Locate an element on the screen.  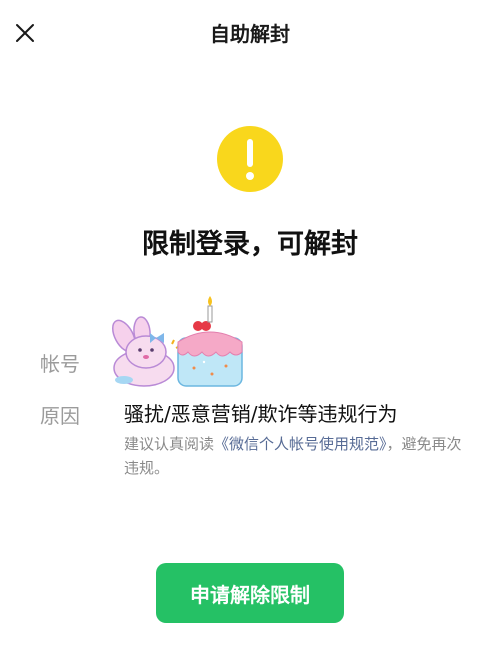
page-title: 自助解封 is located at coordinates (250, 34).